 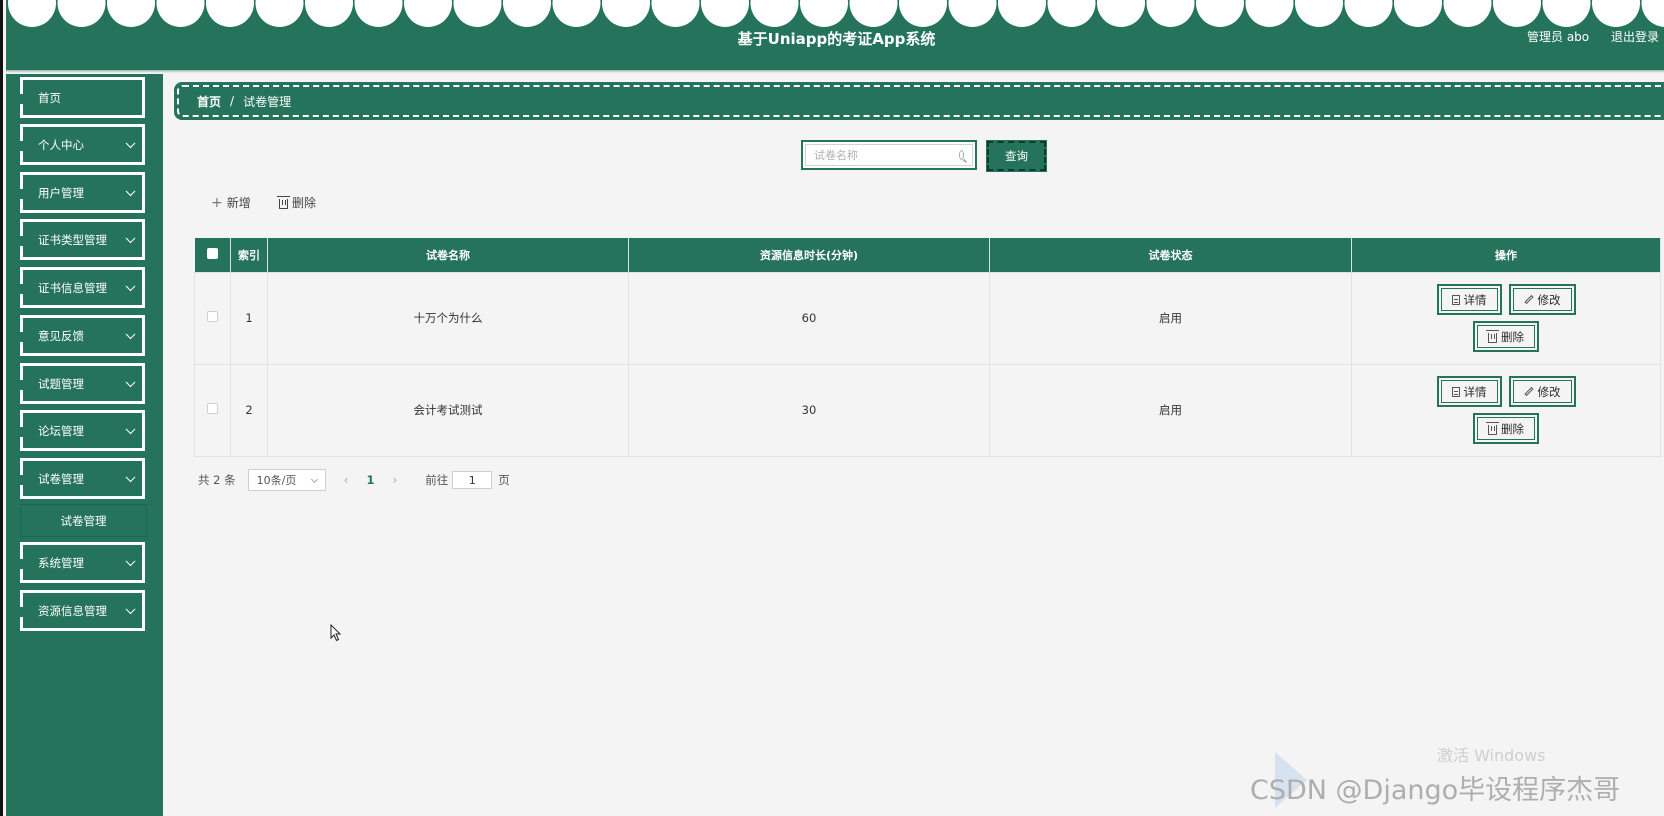 I want to click on sidebar-item-9: 系统管理, so click(x=82, y=562).